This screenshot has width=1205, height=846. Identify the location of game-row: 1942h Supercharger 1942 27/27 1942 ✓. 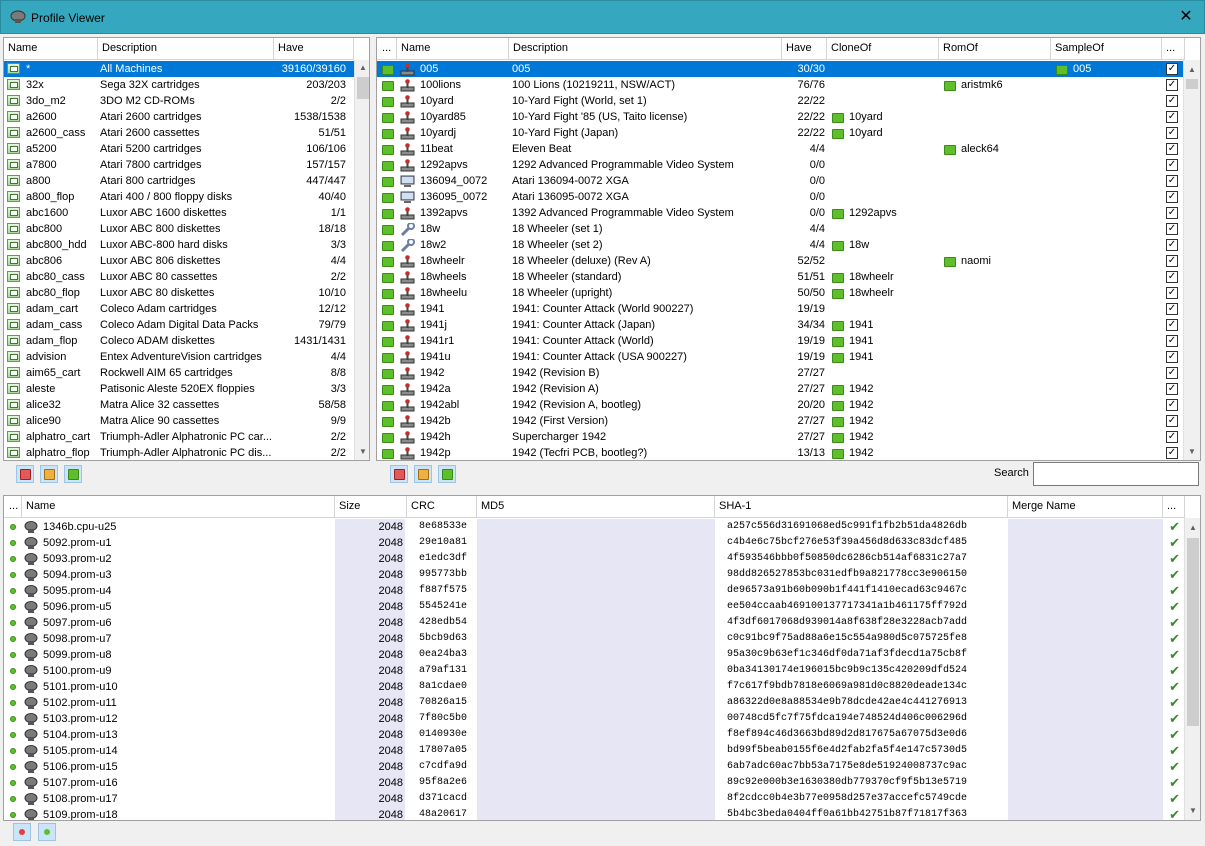
(780, 437).